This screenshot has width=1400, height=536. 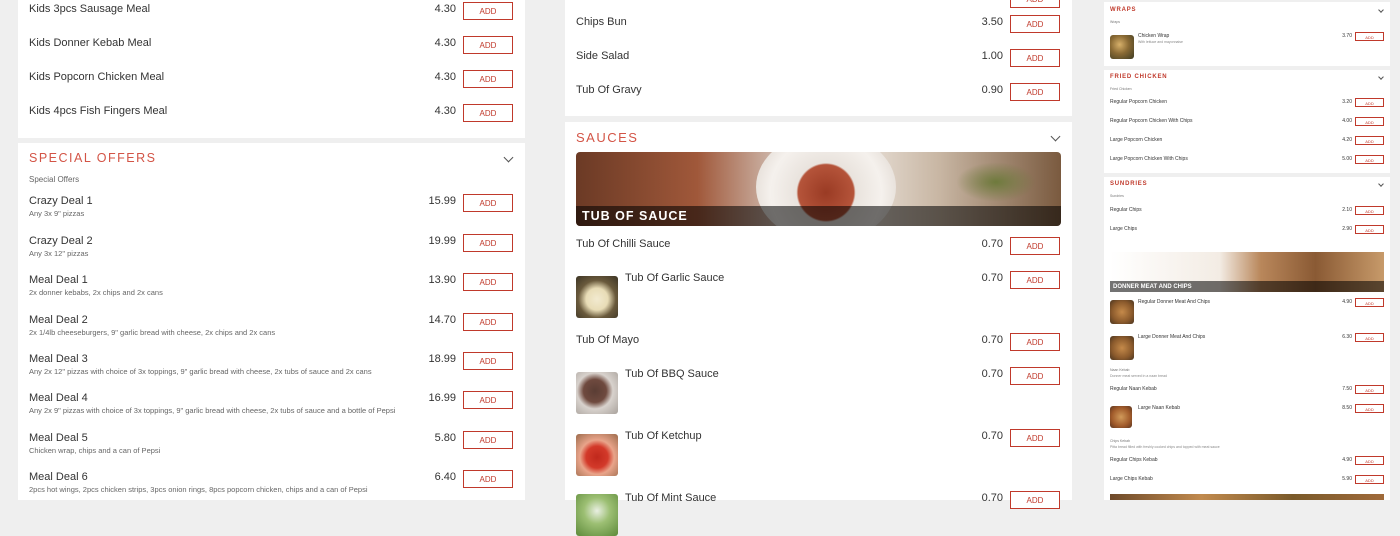 I want to click on item-price: 8.50, so click(x=1347, y=408).